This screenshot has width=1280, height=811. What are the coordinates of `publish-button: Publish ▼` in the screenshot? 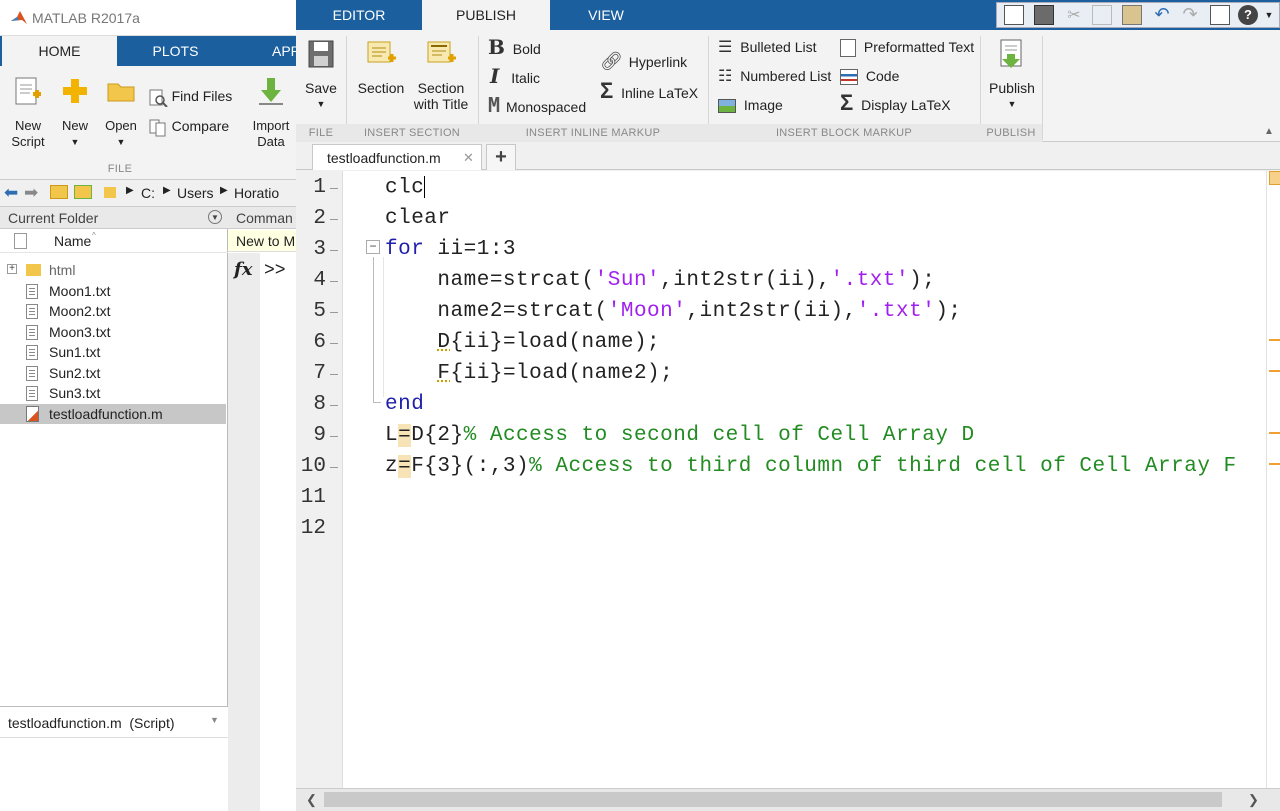 It's located at (1012, 75).